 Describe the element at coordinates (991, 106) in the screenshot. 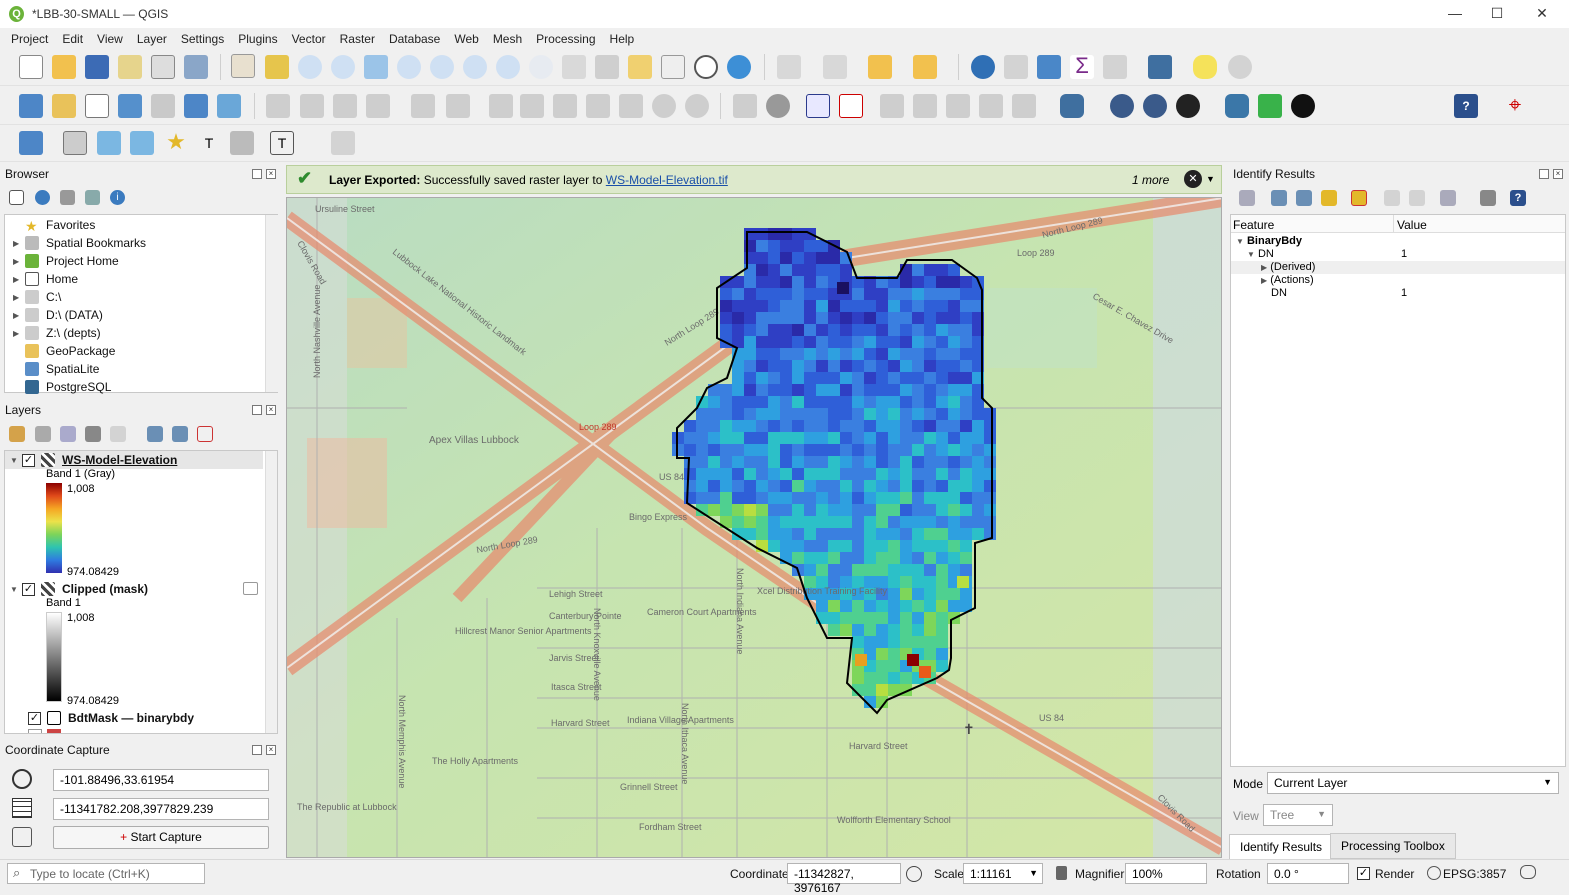

I see `rotate-label-icon` at that location.